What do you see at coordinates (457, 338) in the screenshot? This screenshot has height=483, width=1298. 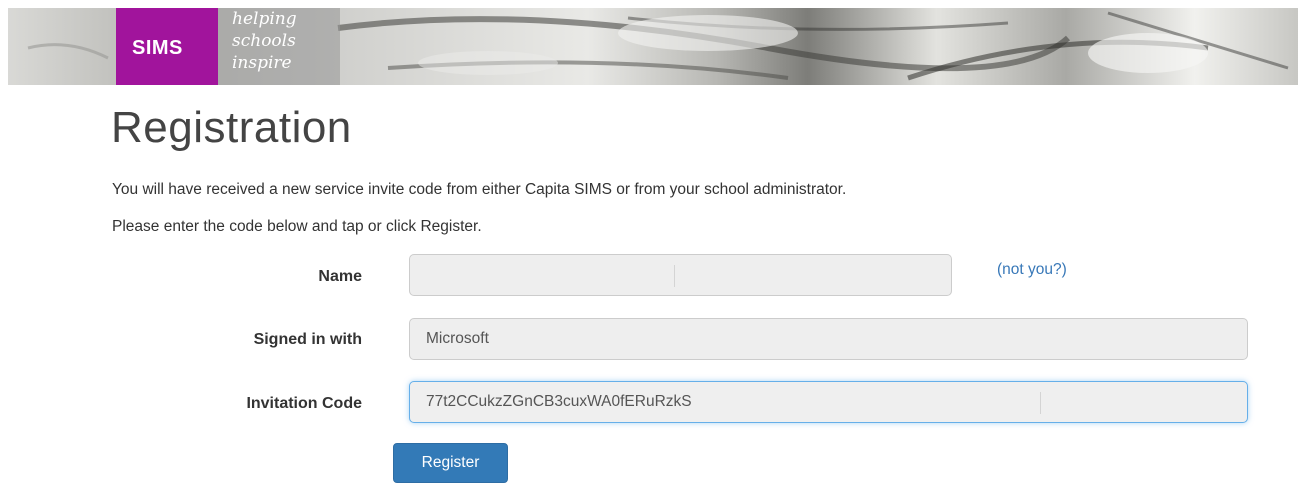 I see `signed-in-value: Microsoft` at bounding box center [457, 338].